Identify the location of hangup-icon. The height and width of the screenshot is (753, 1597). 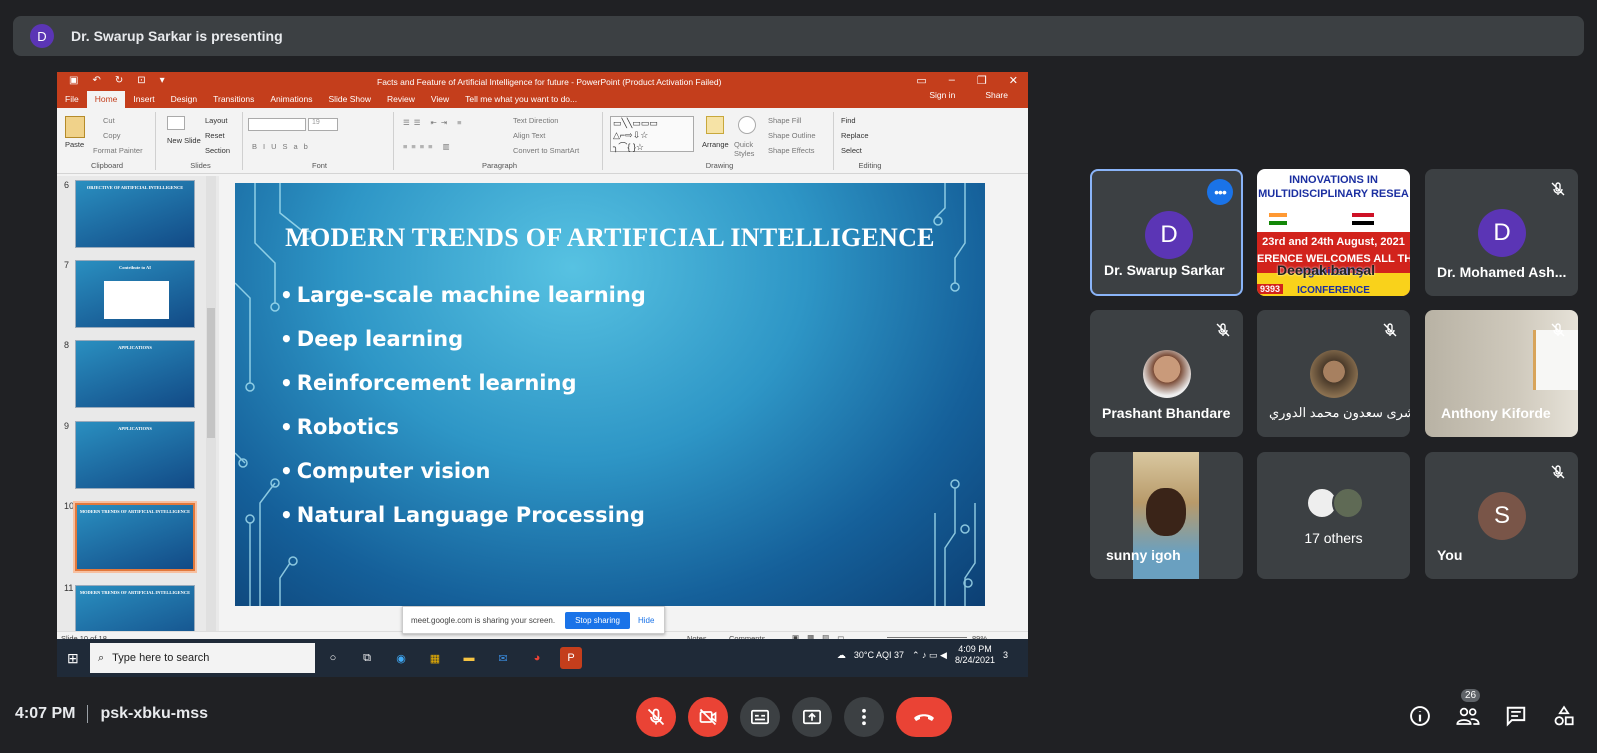
(924, 717).